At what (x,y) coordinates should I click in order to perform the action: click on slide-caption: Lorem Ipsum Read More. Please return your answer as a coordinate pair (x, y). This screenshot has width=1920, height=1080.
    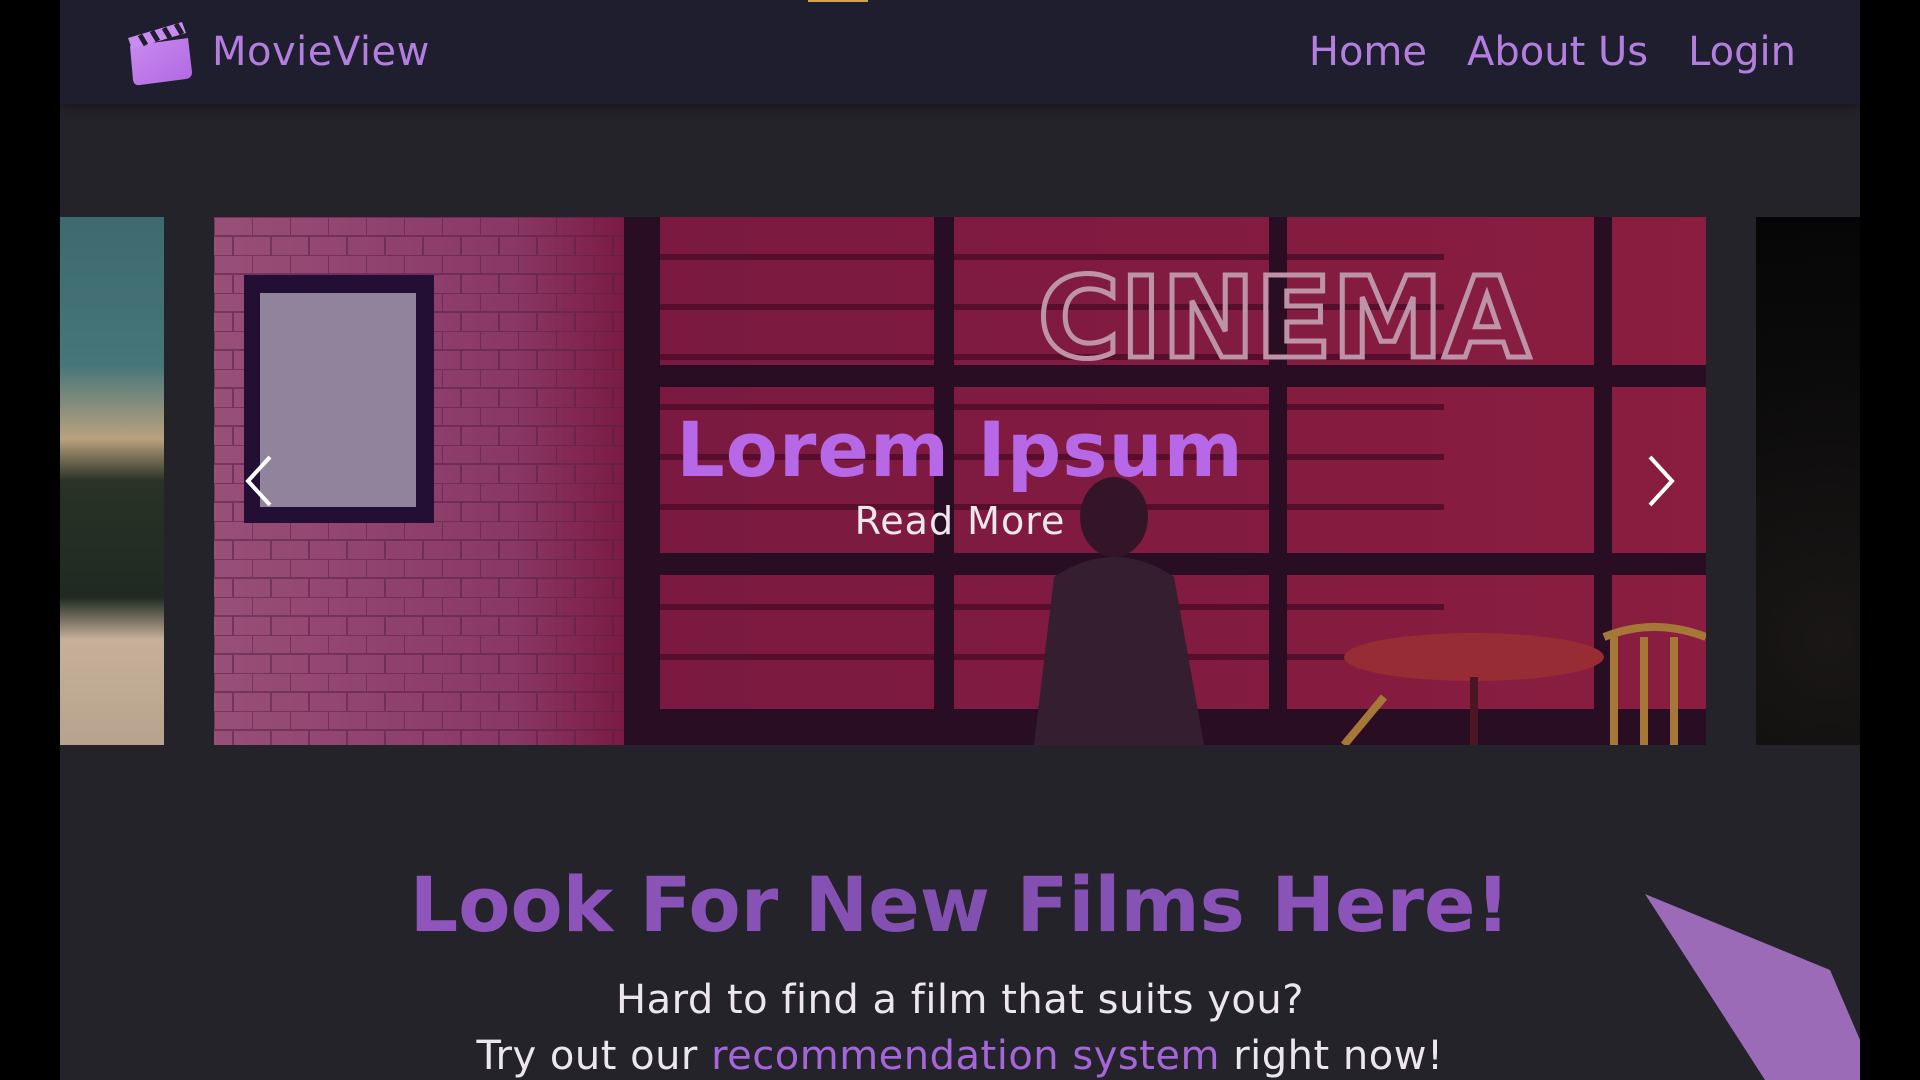
    Looking at the image, I should click on (960, 474).